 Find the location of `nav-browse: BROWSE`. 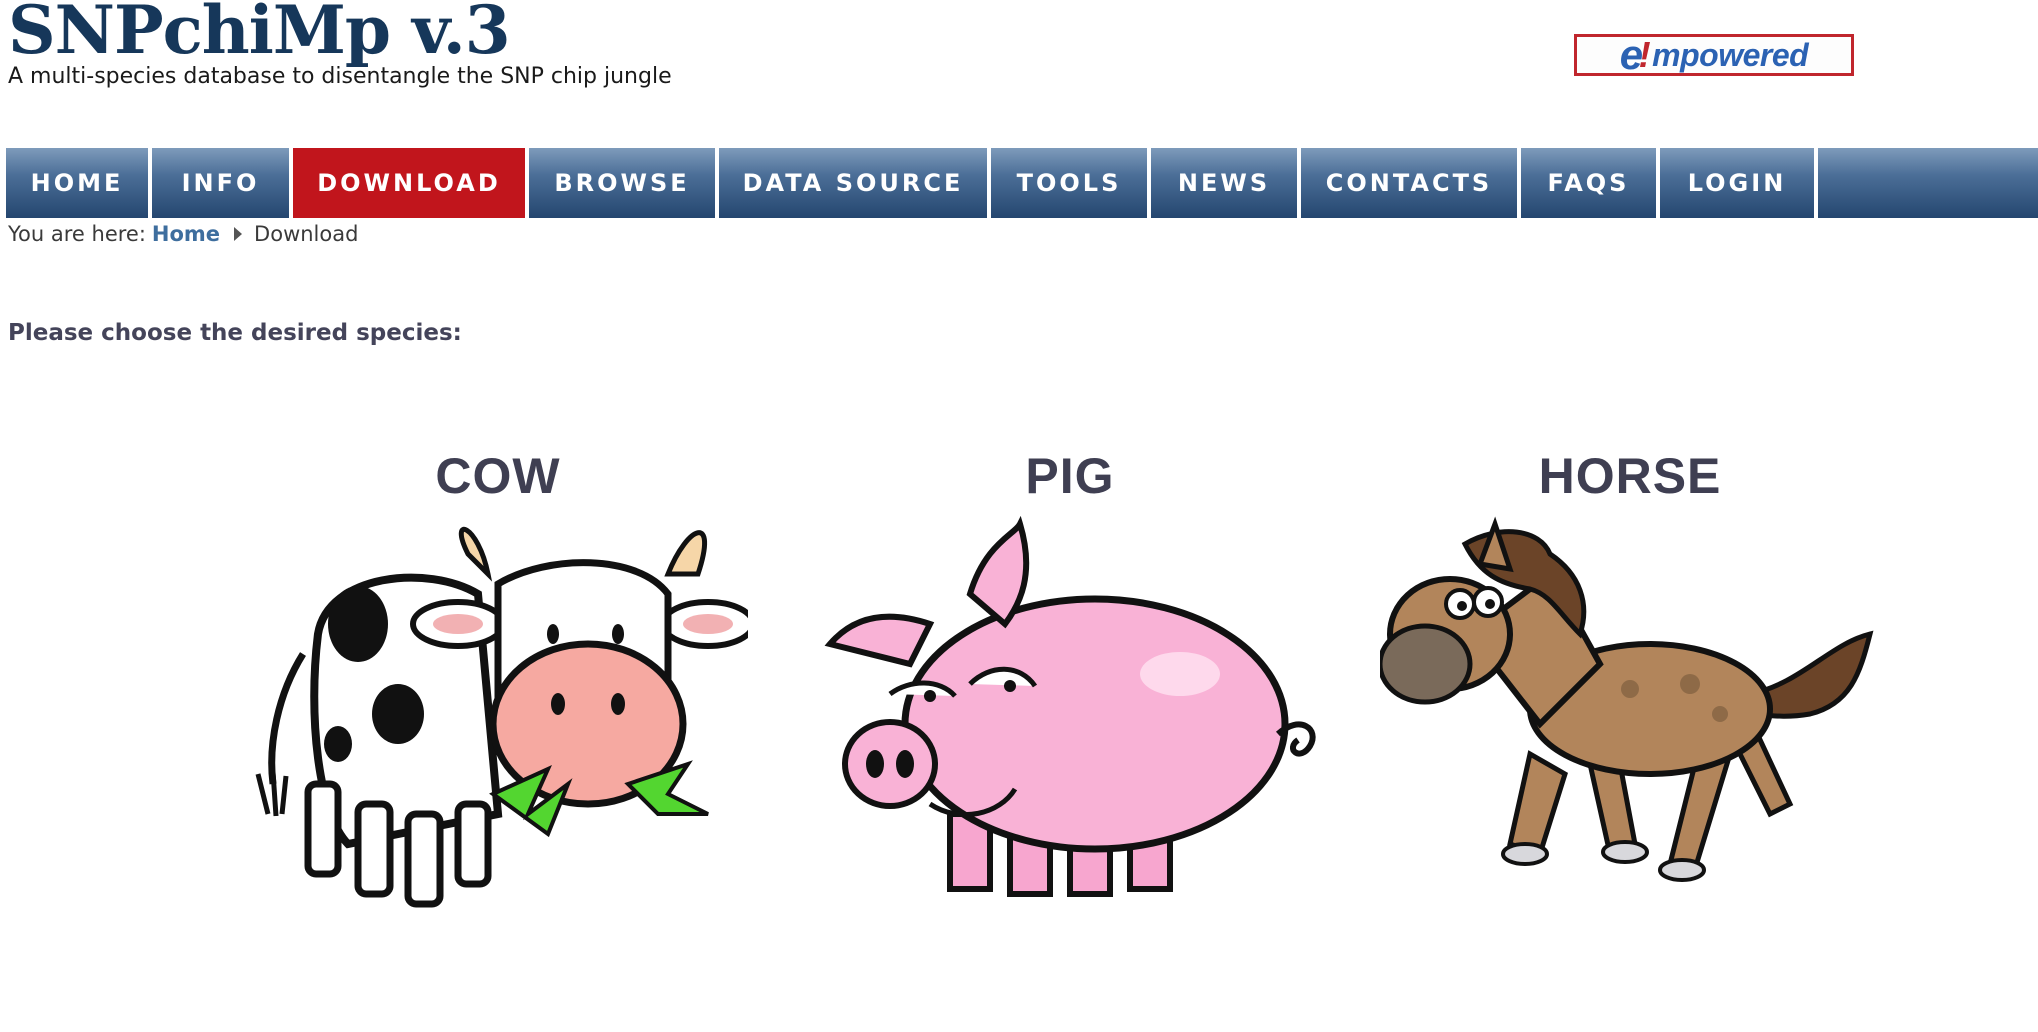

nav-browse: BROWSE is located at coordinates (624, 183).